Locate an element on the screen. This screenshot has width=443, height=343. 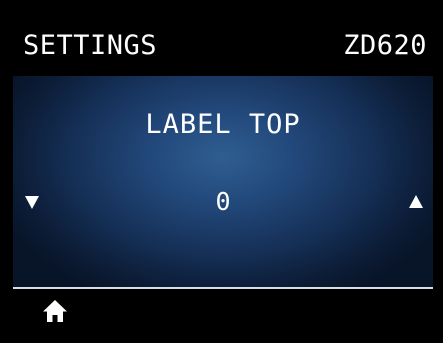
home-button is located at coordinates (55, 311).